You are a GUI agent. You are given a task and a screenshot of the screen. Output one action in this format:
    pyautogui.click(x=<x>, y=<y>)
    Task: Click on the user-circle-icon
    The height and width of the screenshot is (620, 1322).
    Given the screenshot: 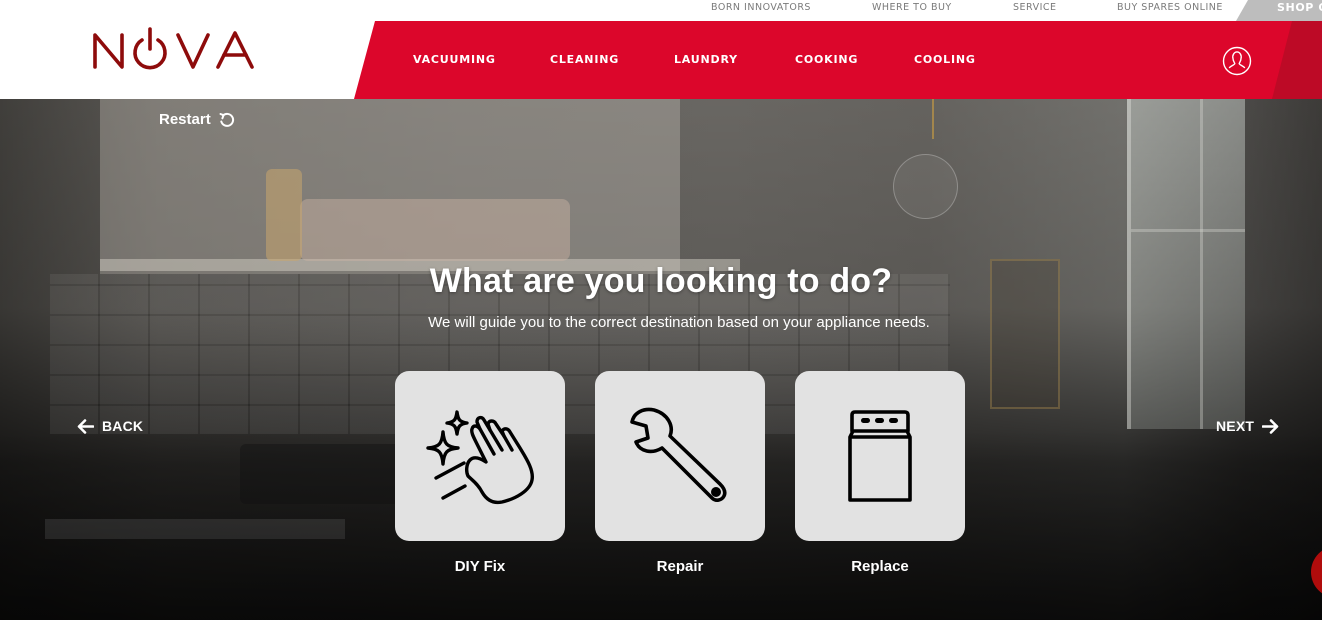 What is the action you would take?
    pyautogui.click(x=1237, y=61)
    